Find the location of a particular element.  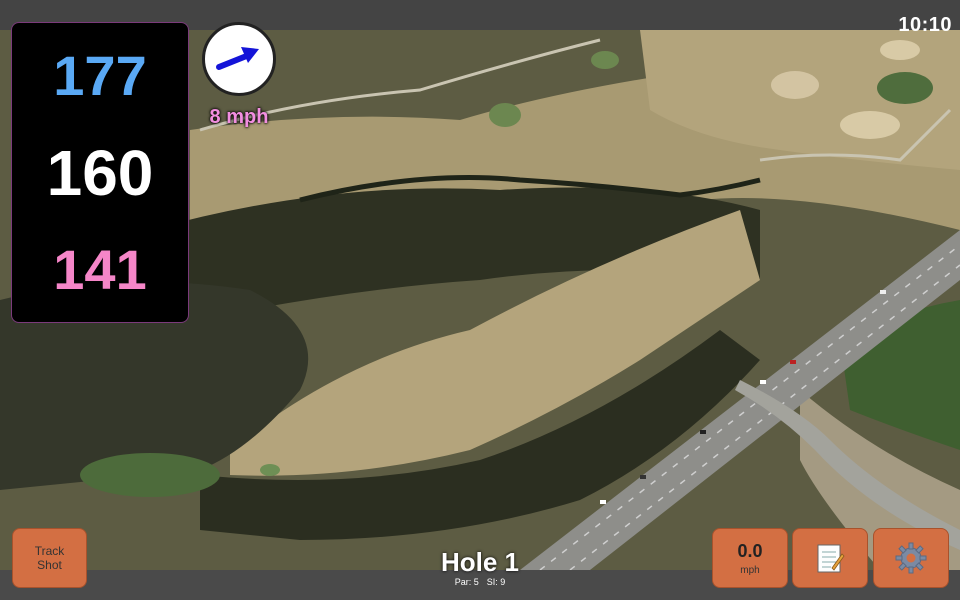

hole-par: Par: 5 is located at coordinates (466, 582).